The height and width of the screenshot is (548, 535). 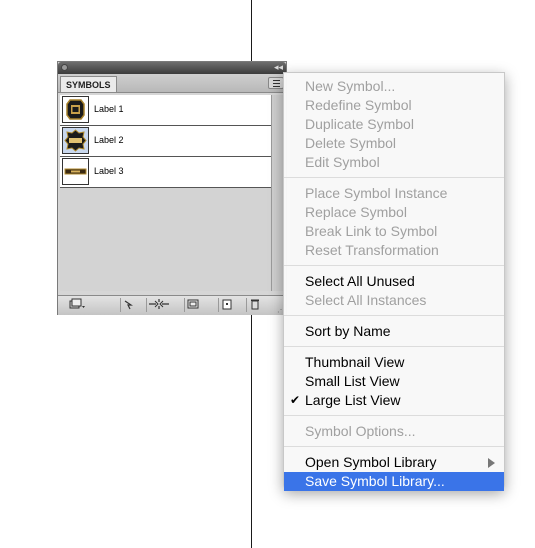 I want to click on submenu-arrow-icon, so click(x=491, y=463).